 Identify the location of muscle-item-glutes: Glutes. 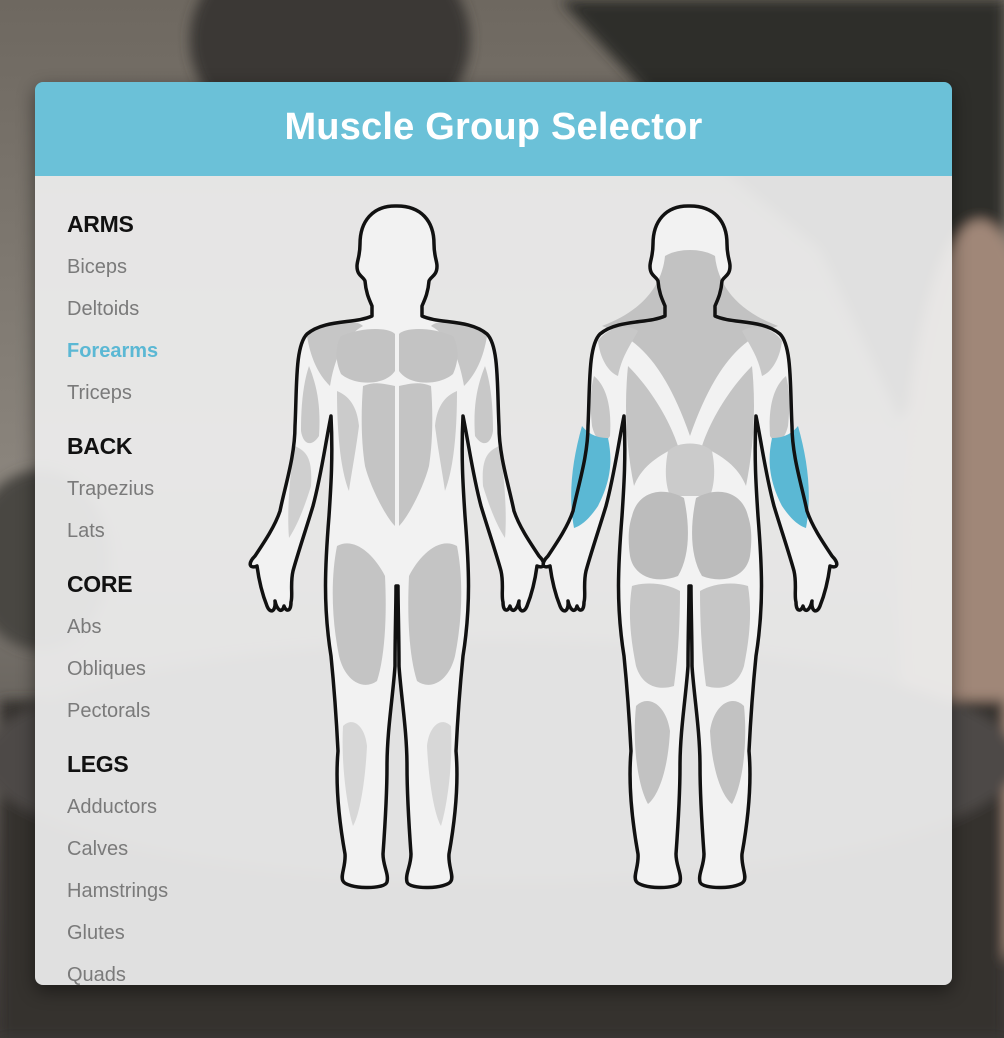
(177, 933).